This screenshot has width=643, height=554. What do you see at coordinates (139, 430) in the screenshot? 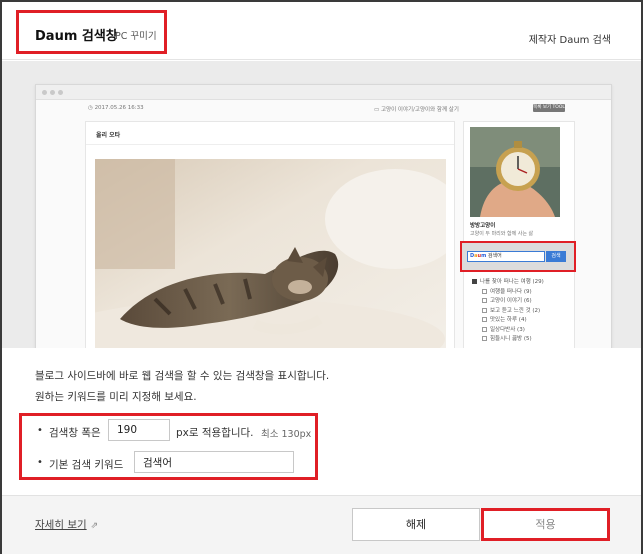
I see `width-input` at bounding box center [139, 430].